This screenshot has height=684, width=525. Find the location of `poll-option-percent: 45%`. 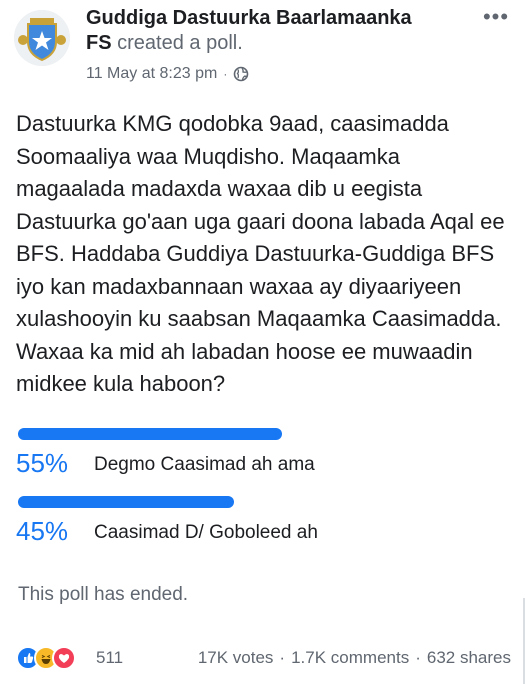

poll-option-percent: 45% is located at coordinates (42, 531).